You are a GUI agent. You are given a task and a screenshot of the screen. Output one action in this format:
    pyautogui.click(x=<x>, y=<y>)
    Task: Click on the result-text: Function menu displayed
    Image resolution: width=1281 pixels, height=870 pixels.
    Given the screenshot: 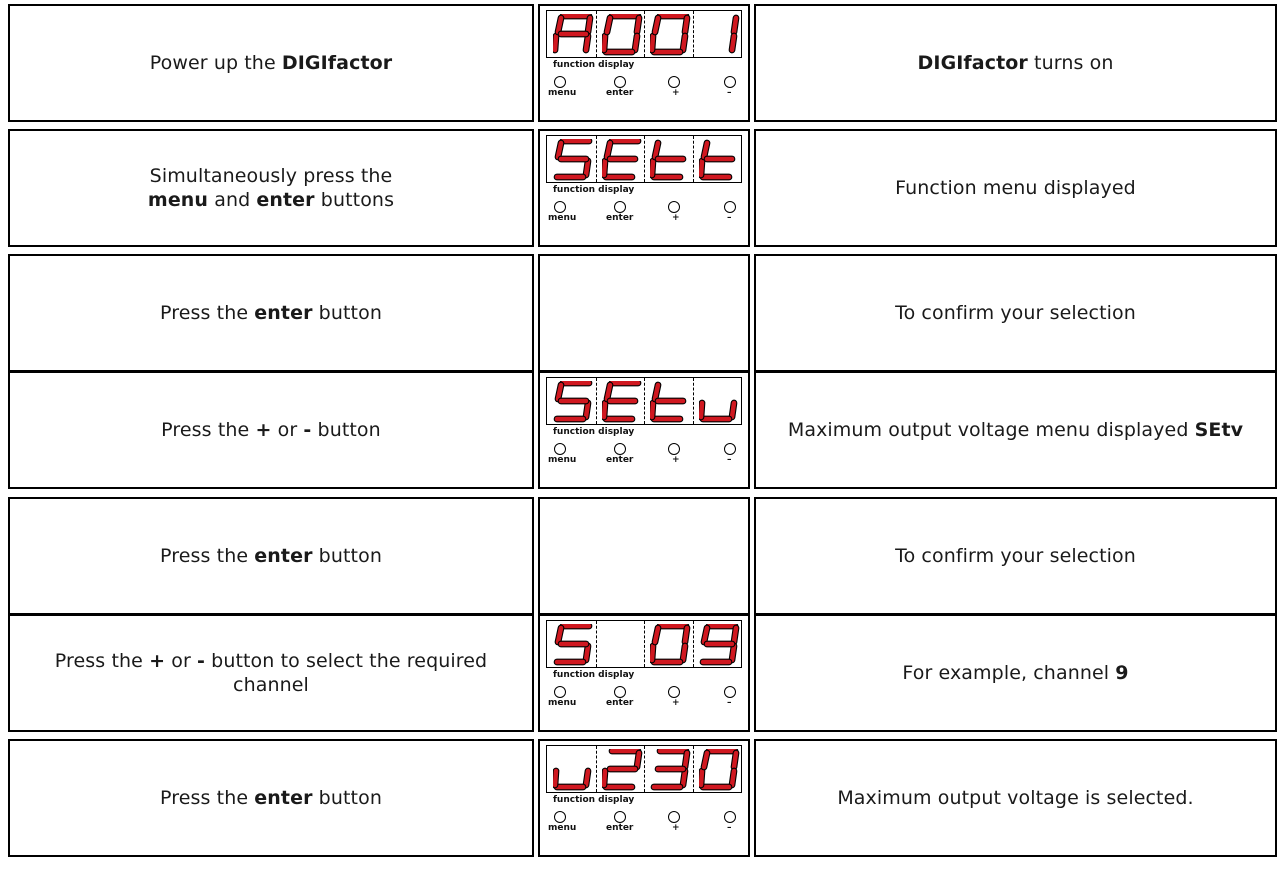 What is the action you would take?
    pyautogui.click(x=1015, y=188)
    